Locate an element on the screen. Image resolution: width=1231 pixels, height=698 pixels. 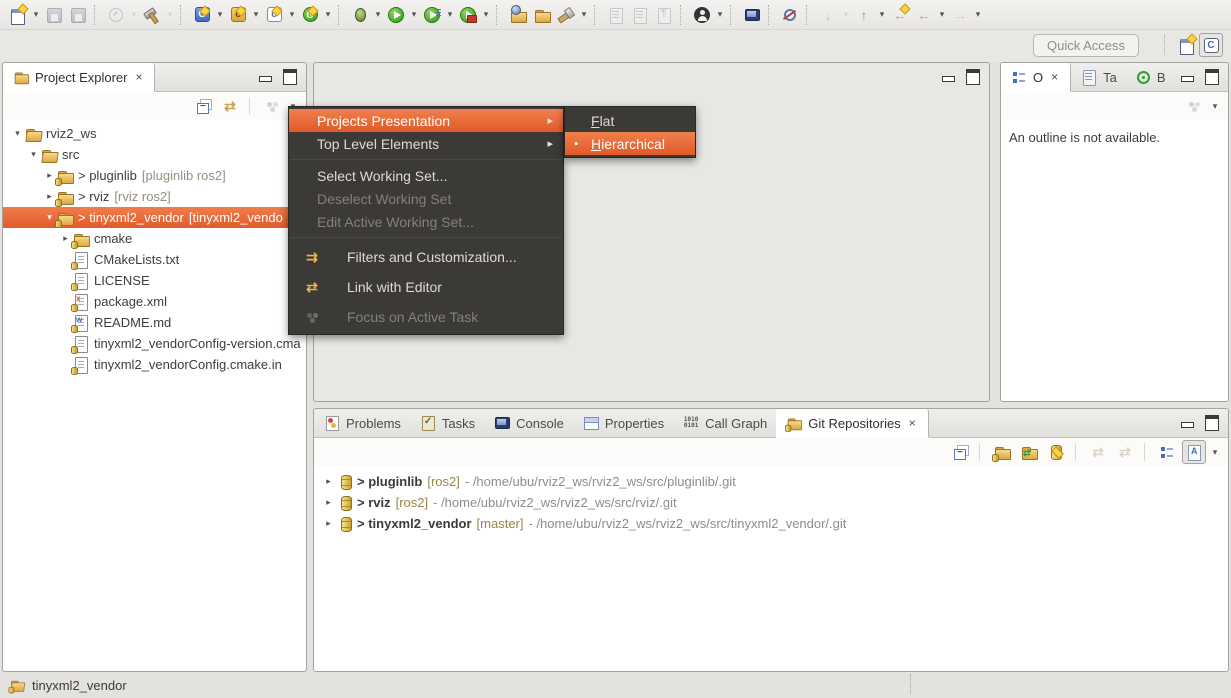
repository-name-toggle-icon is located at coordinates (1194, 452).